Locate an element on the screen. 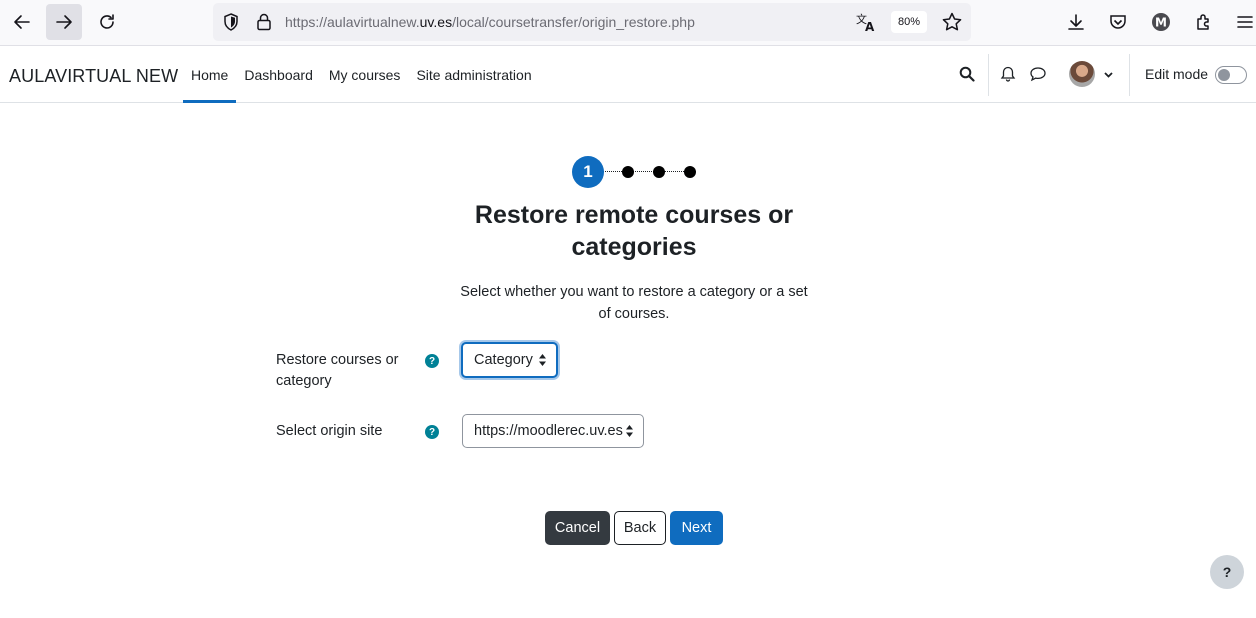 Image resolution: width=1256 pixels, height=618 pixels. restore-type-label: Restore courses or category is located at coordinates (337, 370).